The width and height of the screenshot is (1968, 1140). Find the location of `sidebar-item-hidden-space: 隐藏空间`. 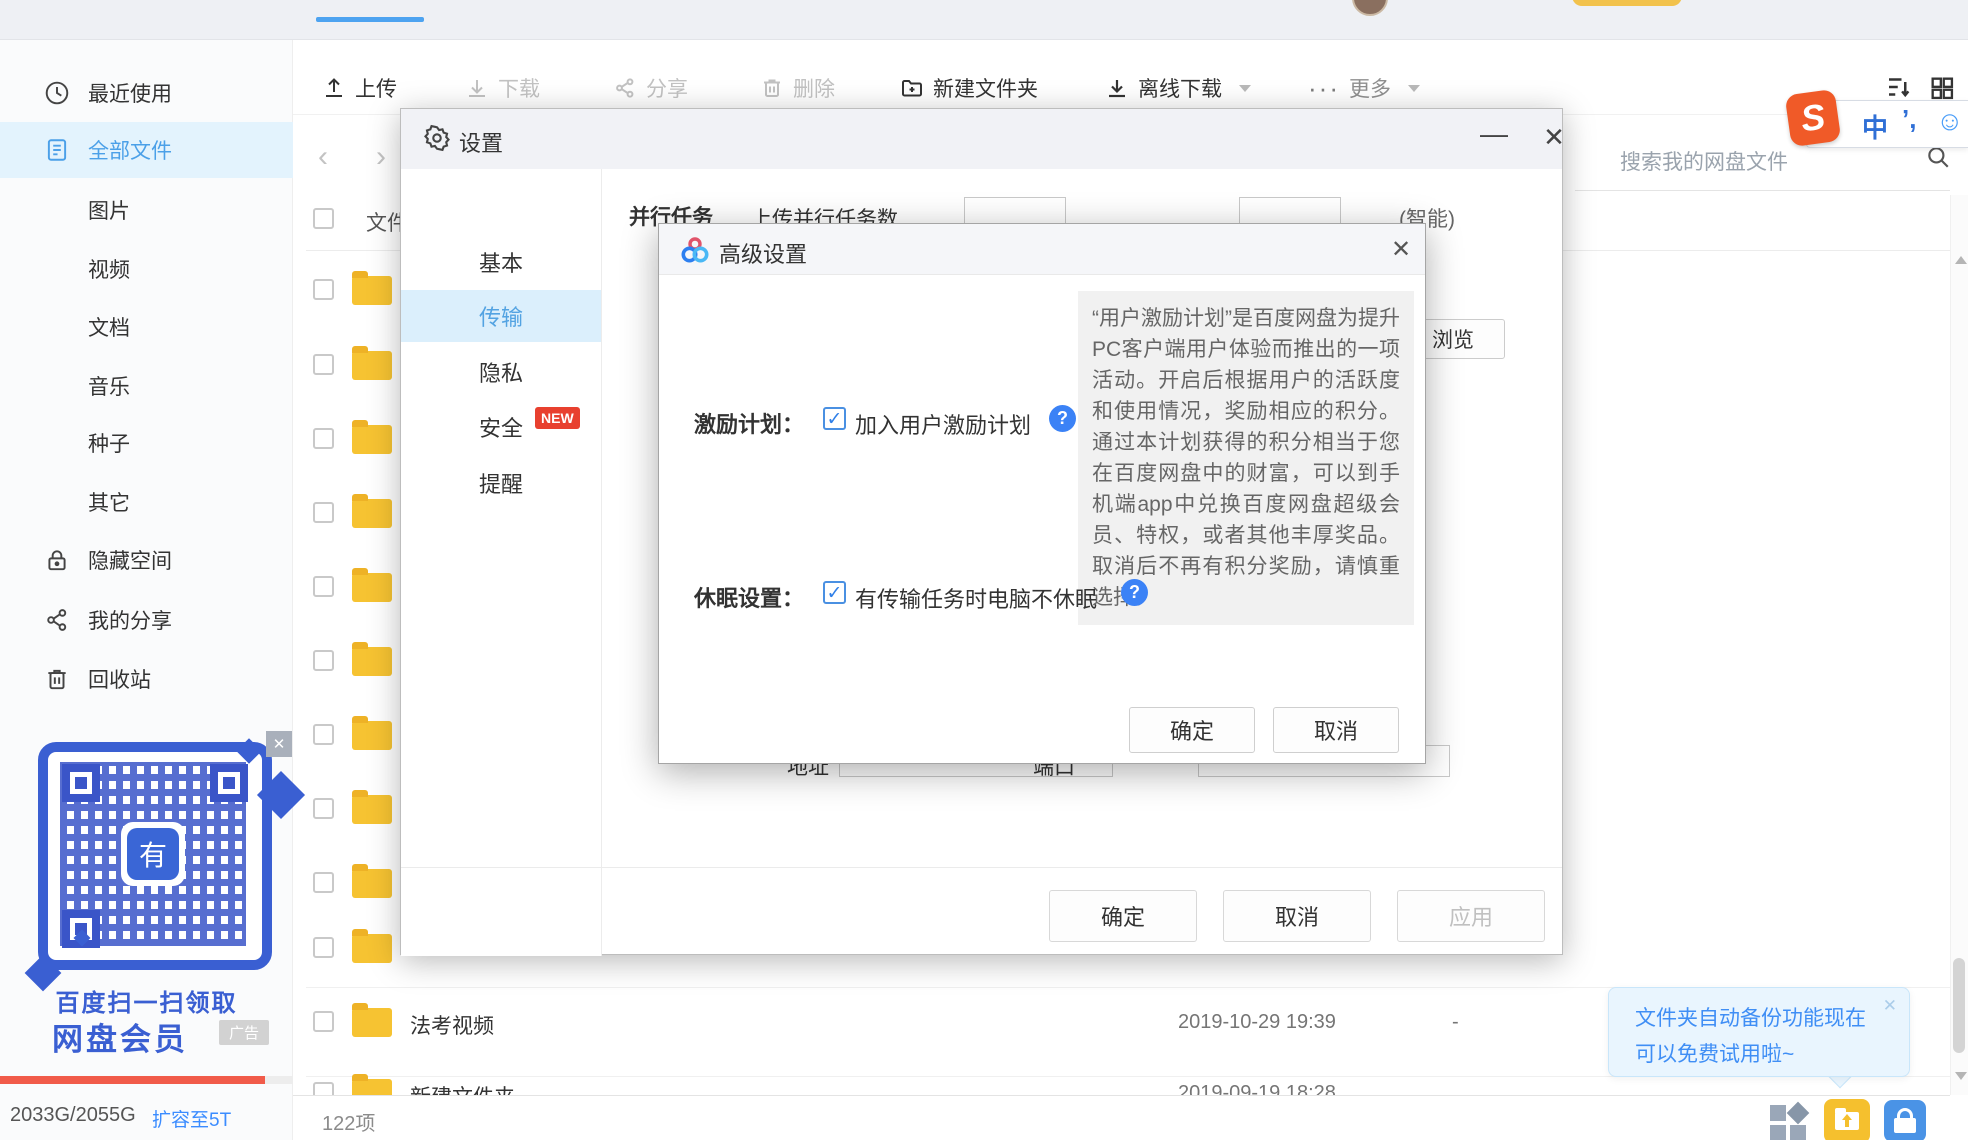

sidebar-item-hidden-space: 隐藏空间 is located at coordinates (146, 560).